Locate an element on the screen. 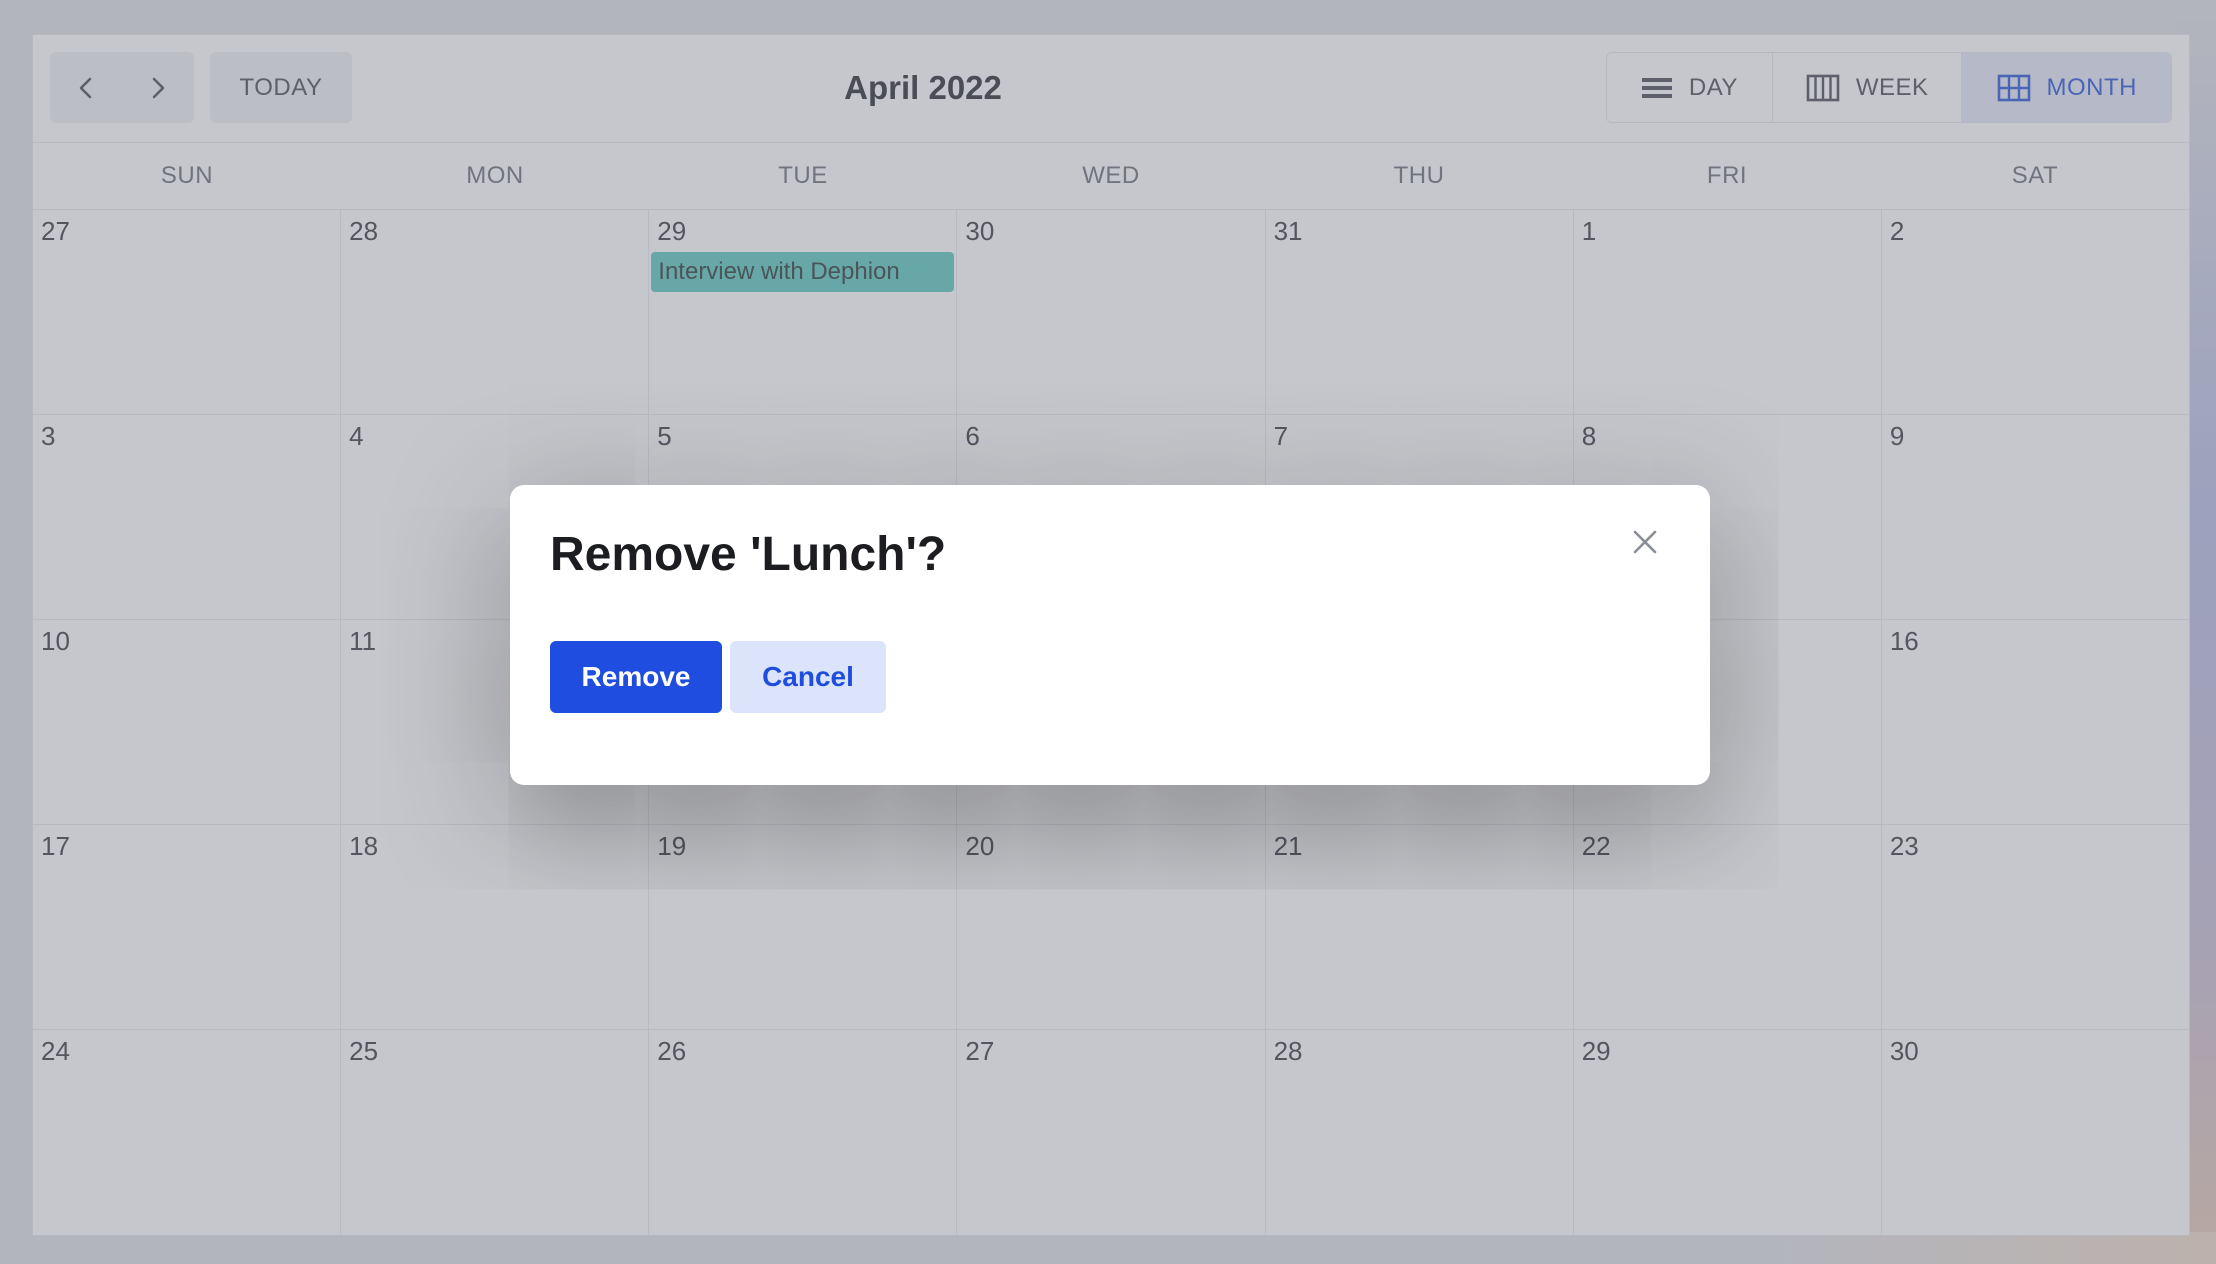 This screenshot has height=1264, width=2216. dialog-title: Remove 'Lunch'? is located at coordinates (748, 554).